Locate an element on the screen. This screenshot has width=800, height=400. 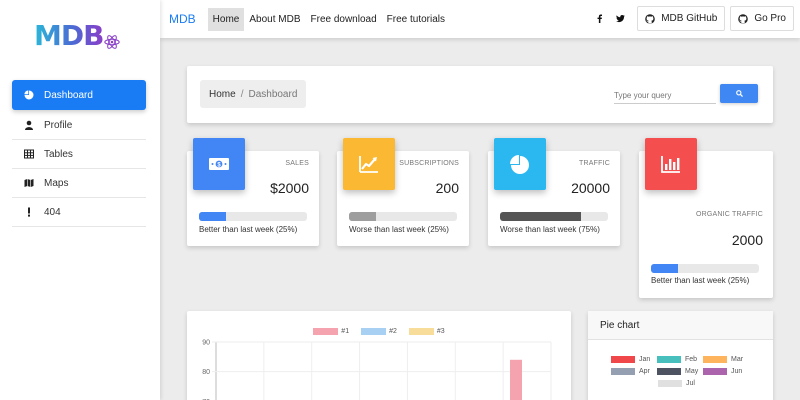
pie-legend-item: Mar is located at coordinates (726, 359).